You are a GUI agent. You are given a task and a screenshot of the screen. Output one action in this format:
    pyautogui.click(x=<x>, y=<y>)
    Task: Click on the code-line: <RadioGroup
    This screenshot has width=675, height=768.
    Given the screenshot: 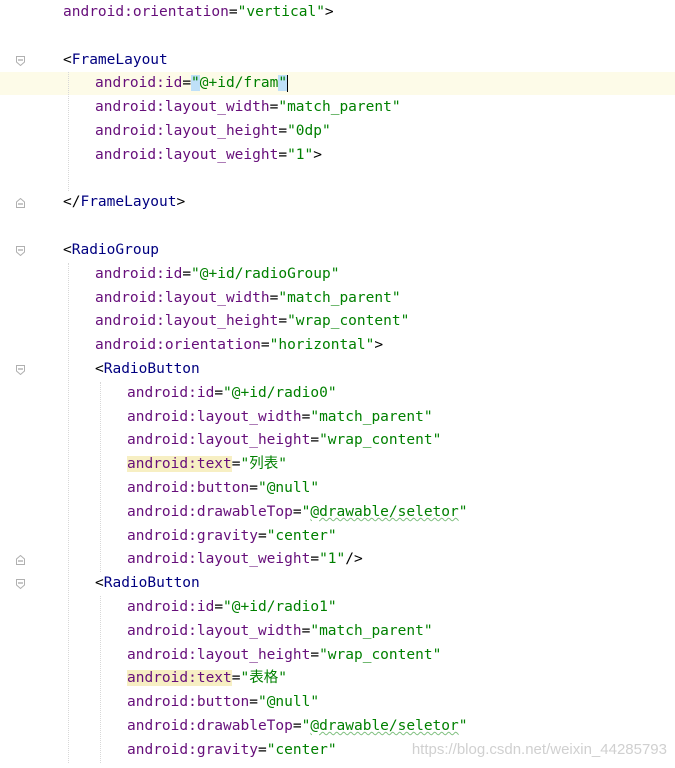 What is the action you would take?
    pyautogui.click(x=337, y=250)
    